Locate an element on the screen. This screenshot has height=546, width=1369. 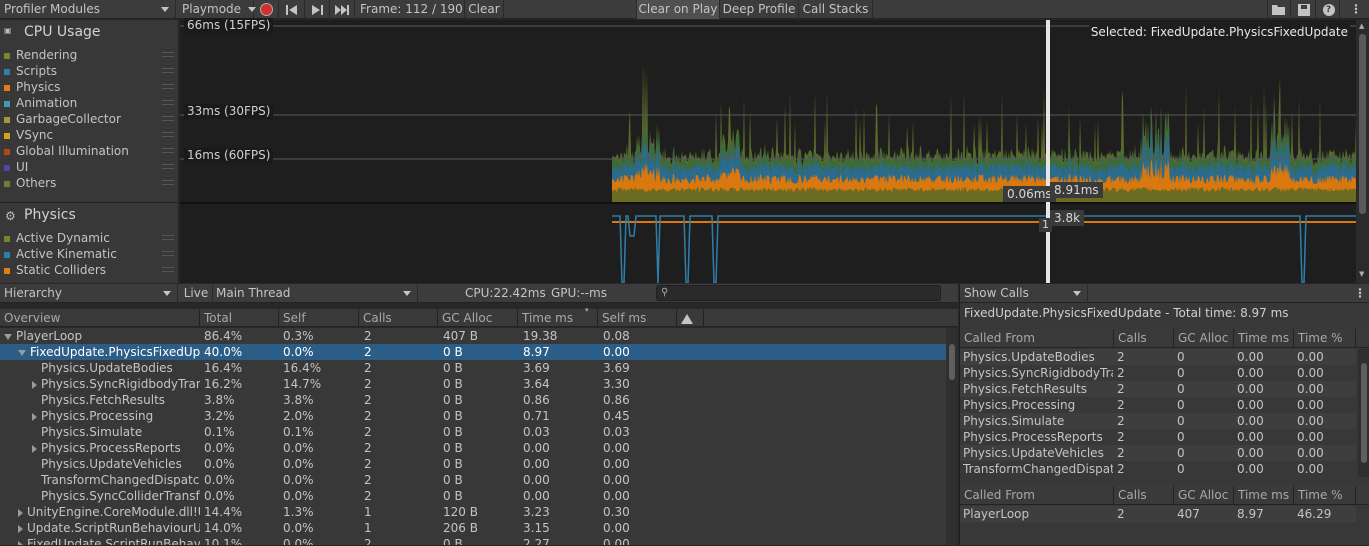
live-toggle: Live is located at coordinates (196, 293).